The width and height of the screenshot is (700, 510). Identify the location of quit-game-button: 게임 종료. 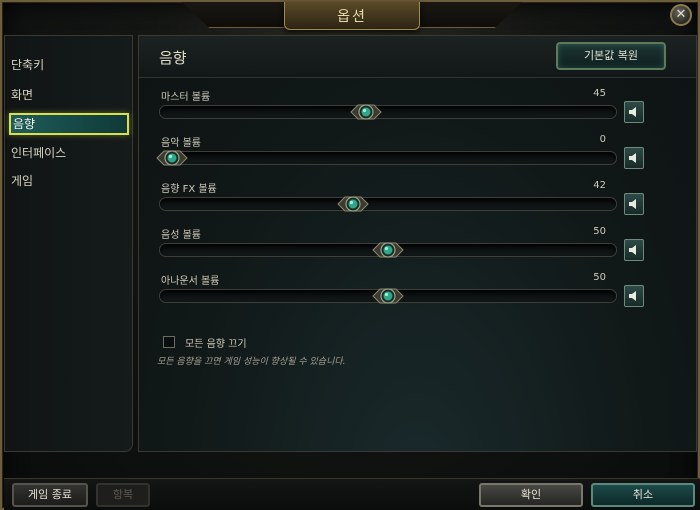
(50, 495).